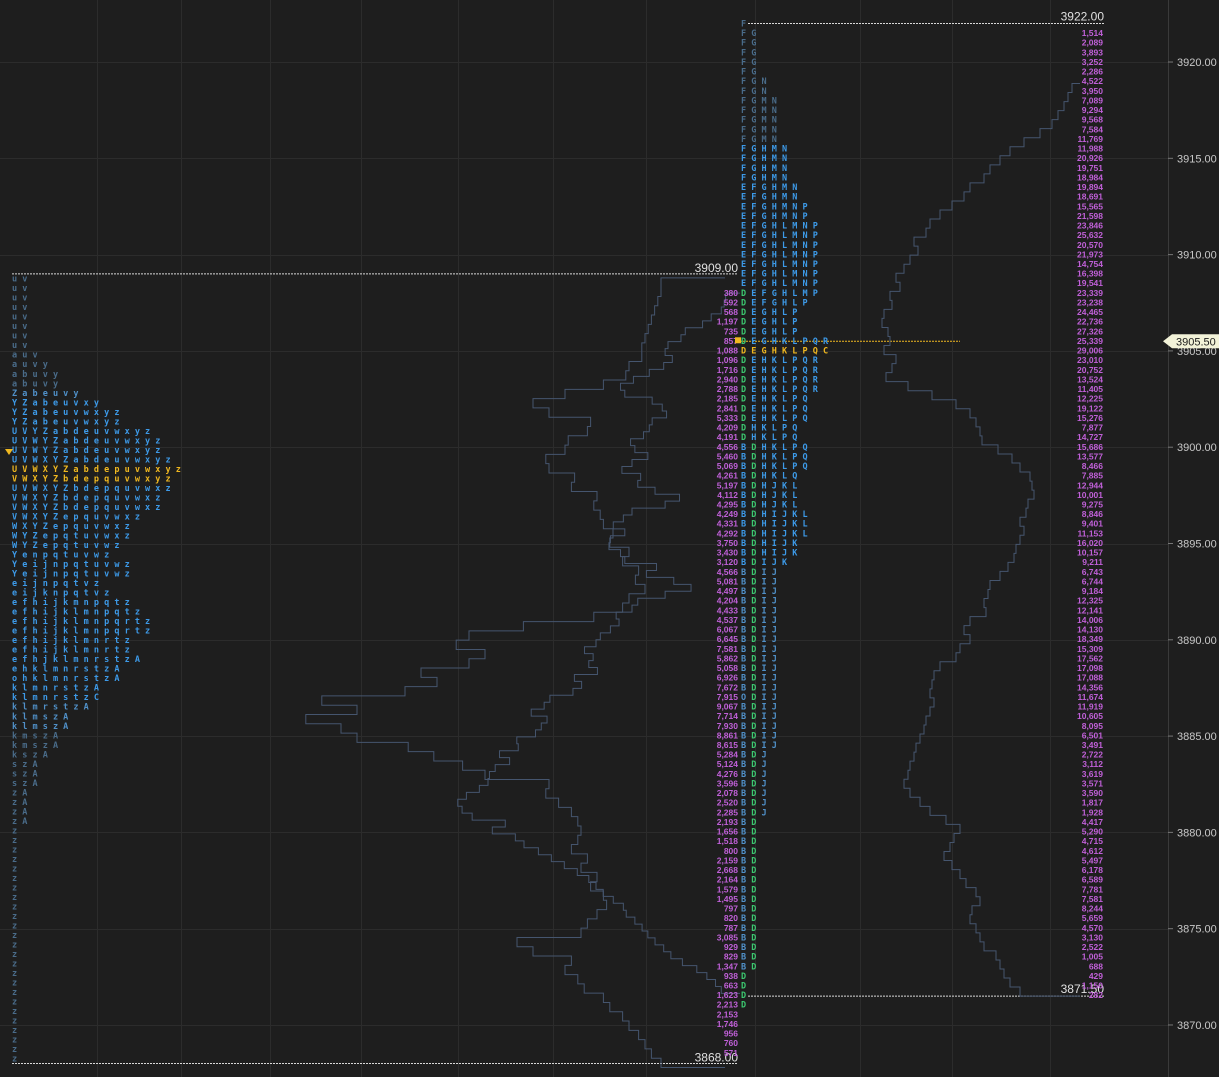 The width and height of the screenshot is (1219, 1077). What do you see at coordinates (754, 813) in the screenshot?
I see `profile2-tpo-row: B D J` at bounding box center [754, 813].